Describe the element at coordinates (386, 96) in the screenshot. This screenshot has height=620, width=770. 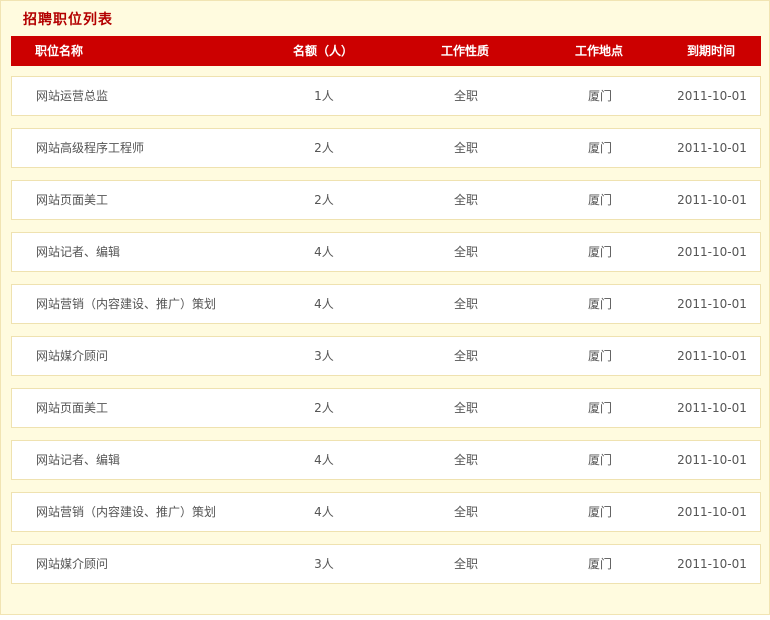
I see `job-row: 网站运营总监 1人 全职 厦门 2011-10-01` at that location.